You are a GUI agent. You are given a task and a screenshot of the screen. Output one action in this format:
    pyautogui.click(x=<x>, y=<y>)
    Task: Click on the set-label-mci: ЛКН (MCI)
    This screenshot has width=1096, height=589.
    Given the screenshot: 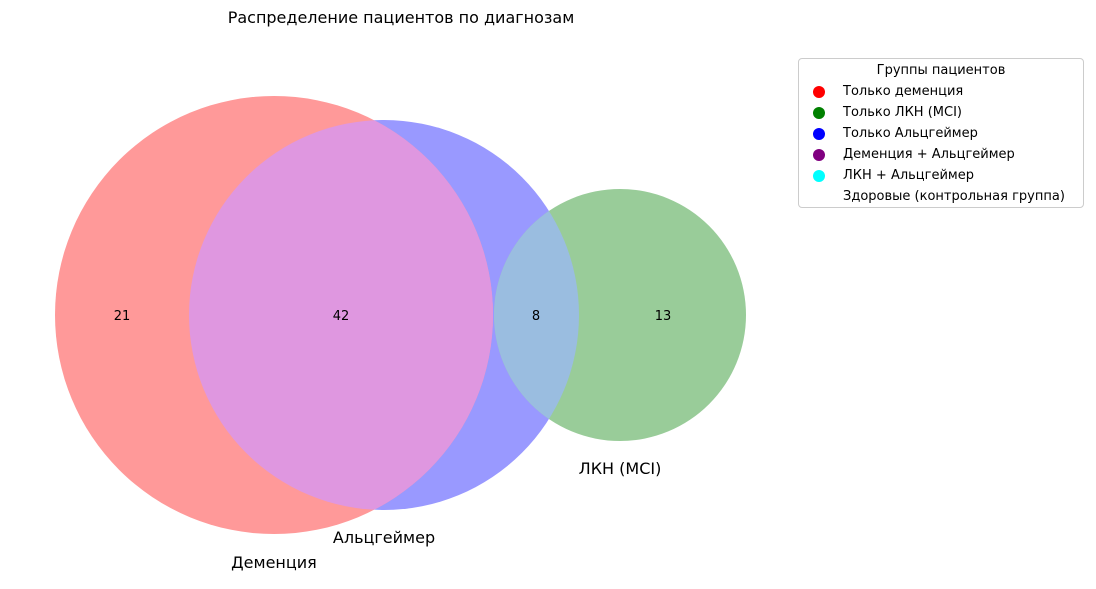 What is the action you would take?
    pyautogui.click(x=620, y=468)
    